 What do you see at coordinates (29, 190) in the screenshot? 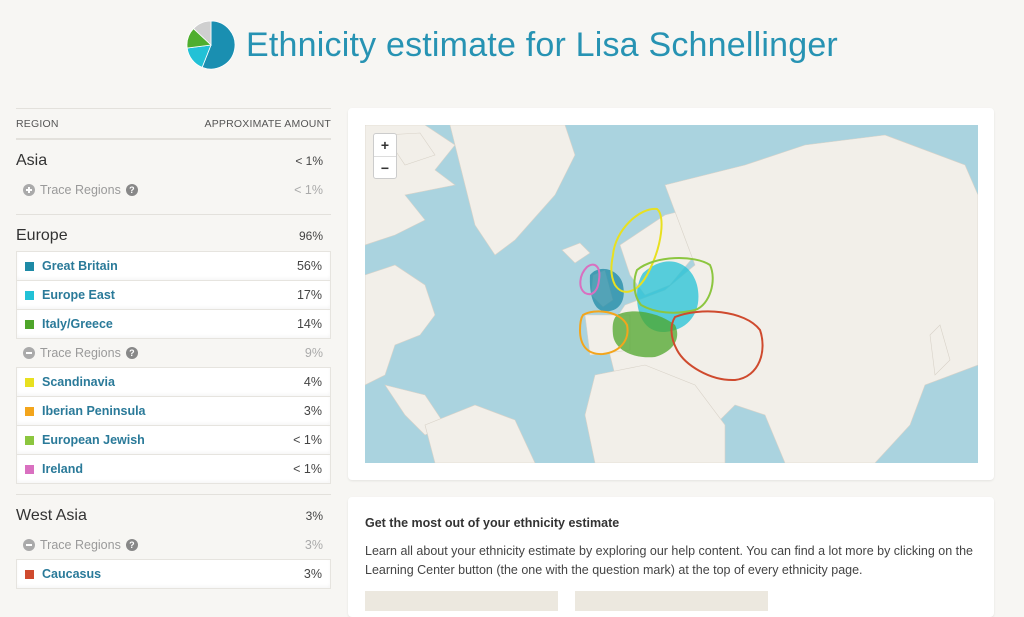
I see `expand-plus-icon` at bounding box center [29, 190].